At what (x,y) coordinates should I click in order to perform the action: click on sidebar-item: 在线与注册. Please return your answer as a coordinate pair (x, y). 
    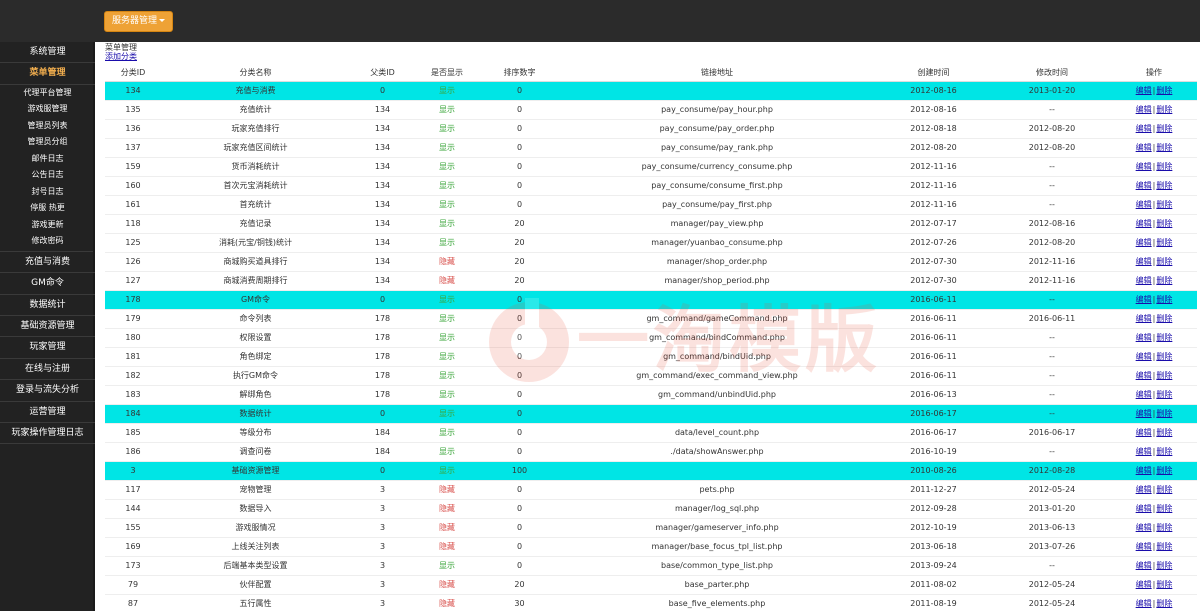
    Looking at the image, I should click on (47, 370).